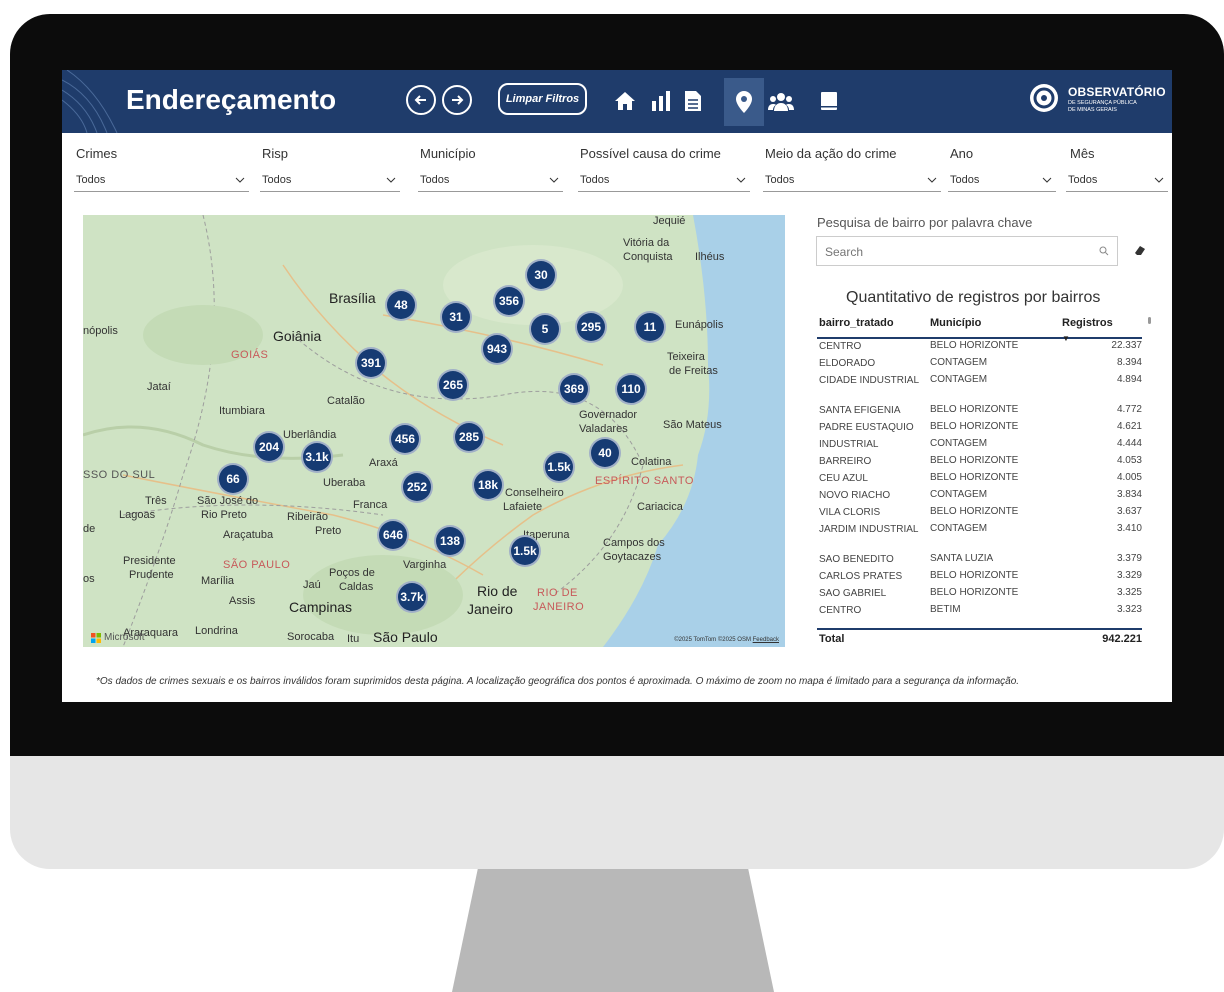 The height and width of the screenshot is (992, 1224). Describe the element at coordinates (1149, 320) in the screenshot. I see `table-scrollbar` at that location.